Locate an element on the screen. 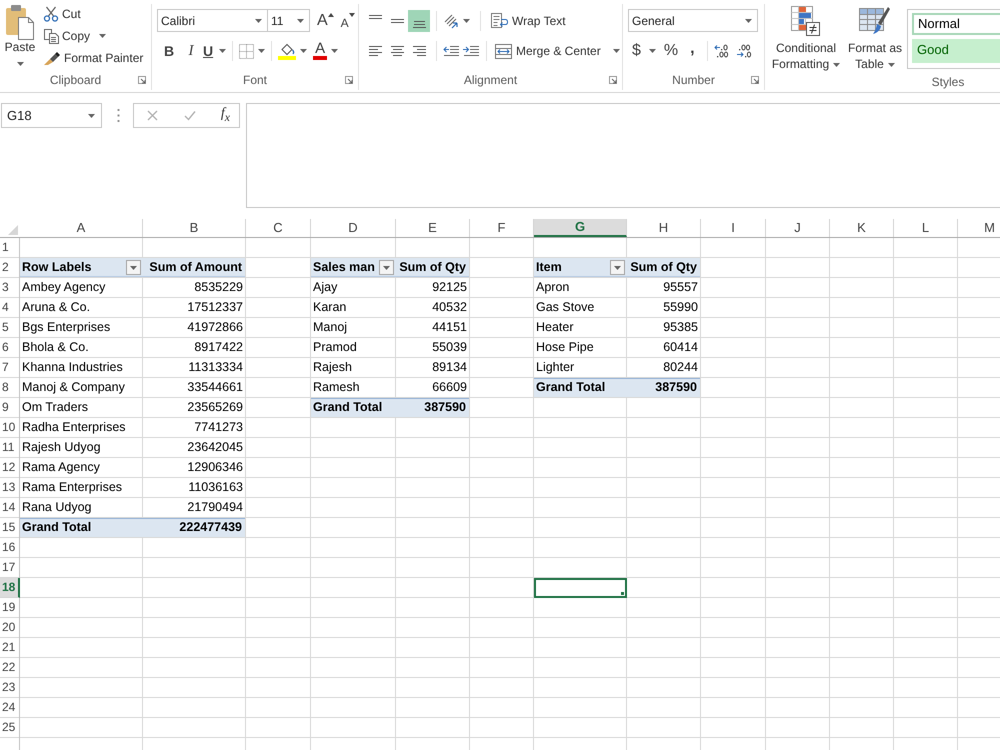 This screenshot has height=750, width=1000. copy-button: Copy is located at coordinates (93, 36).